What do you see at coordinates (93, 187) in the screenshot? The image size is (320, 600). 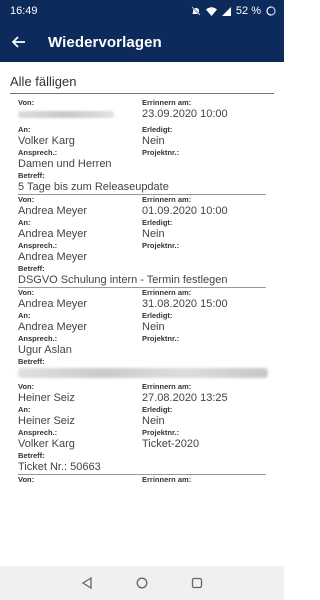 I see `subject: 5 Tage bis zum Releaseupdate` at bounding box center [93, 187].